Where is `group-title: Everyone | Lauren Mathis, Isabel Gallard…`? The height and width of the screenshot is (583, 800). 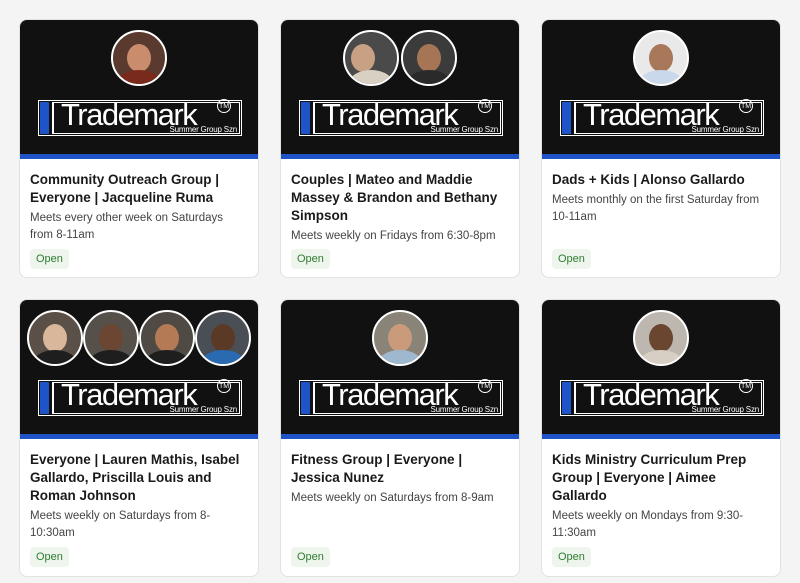
group-title: Everyone | Lauren Mathis, Isabel Gallard… is located at coordinates (139, 478).